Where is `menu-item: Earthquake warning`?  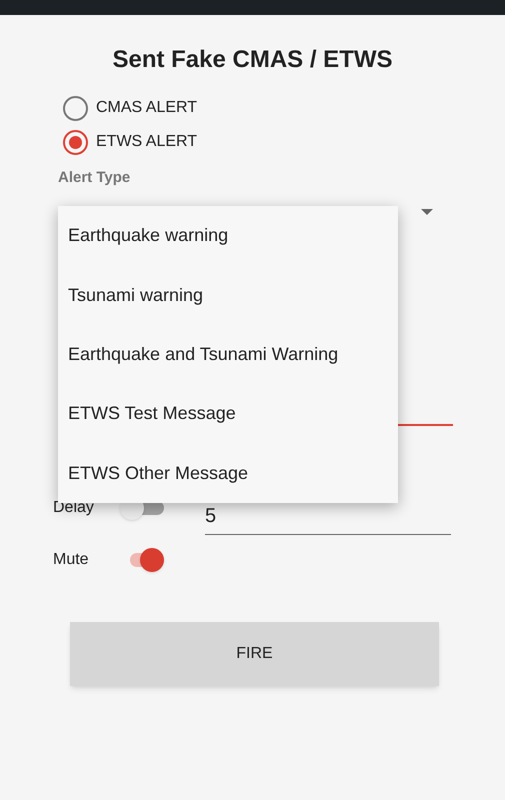
menu-item: Earthquake warning is located at coordinates (228, 236).